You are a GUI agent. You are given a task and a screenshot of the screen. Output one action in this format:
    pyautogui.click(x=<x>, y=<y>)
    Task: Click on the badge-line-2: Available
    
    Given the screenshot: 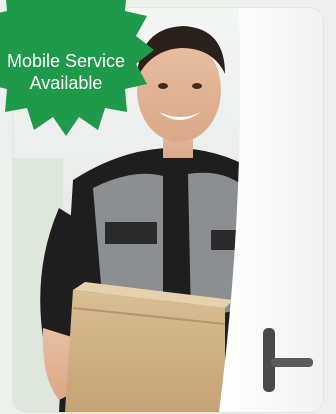 What is the action you would take?
    pyautogui.click(x=66, y=83)
    